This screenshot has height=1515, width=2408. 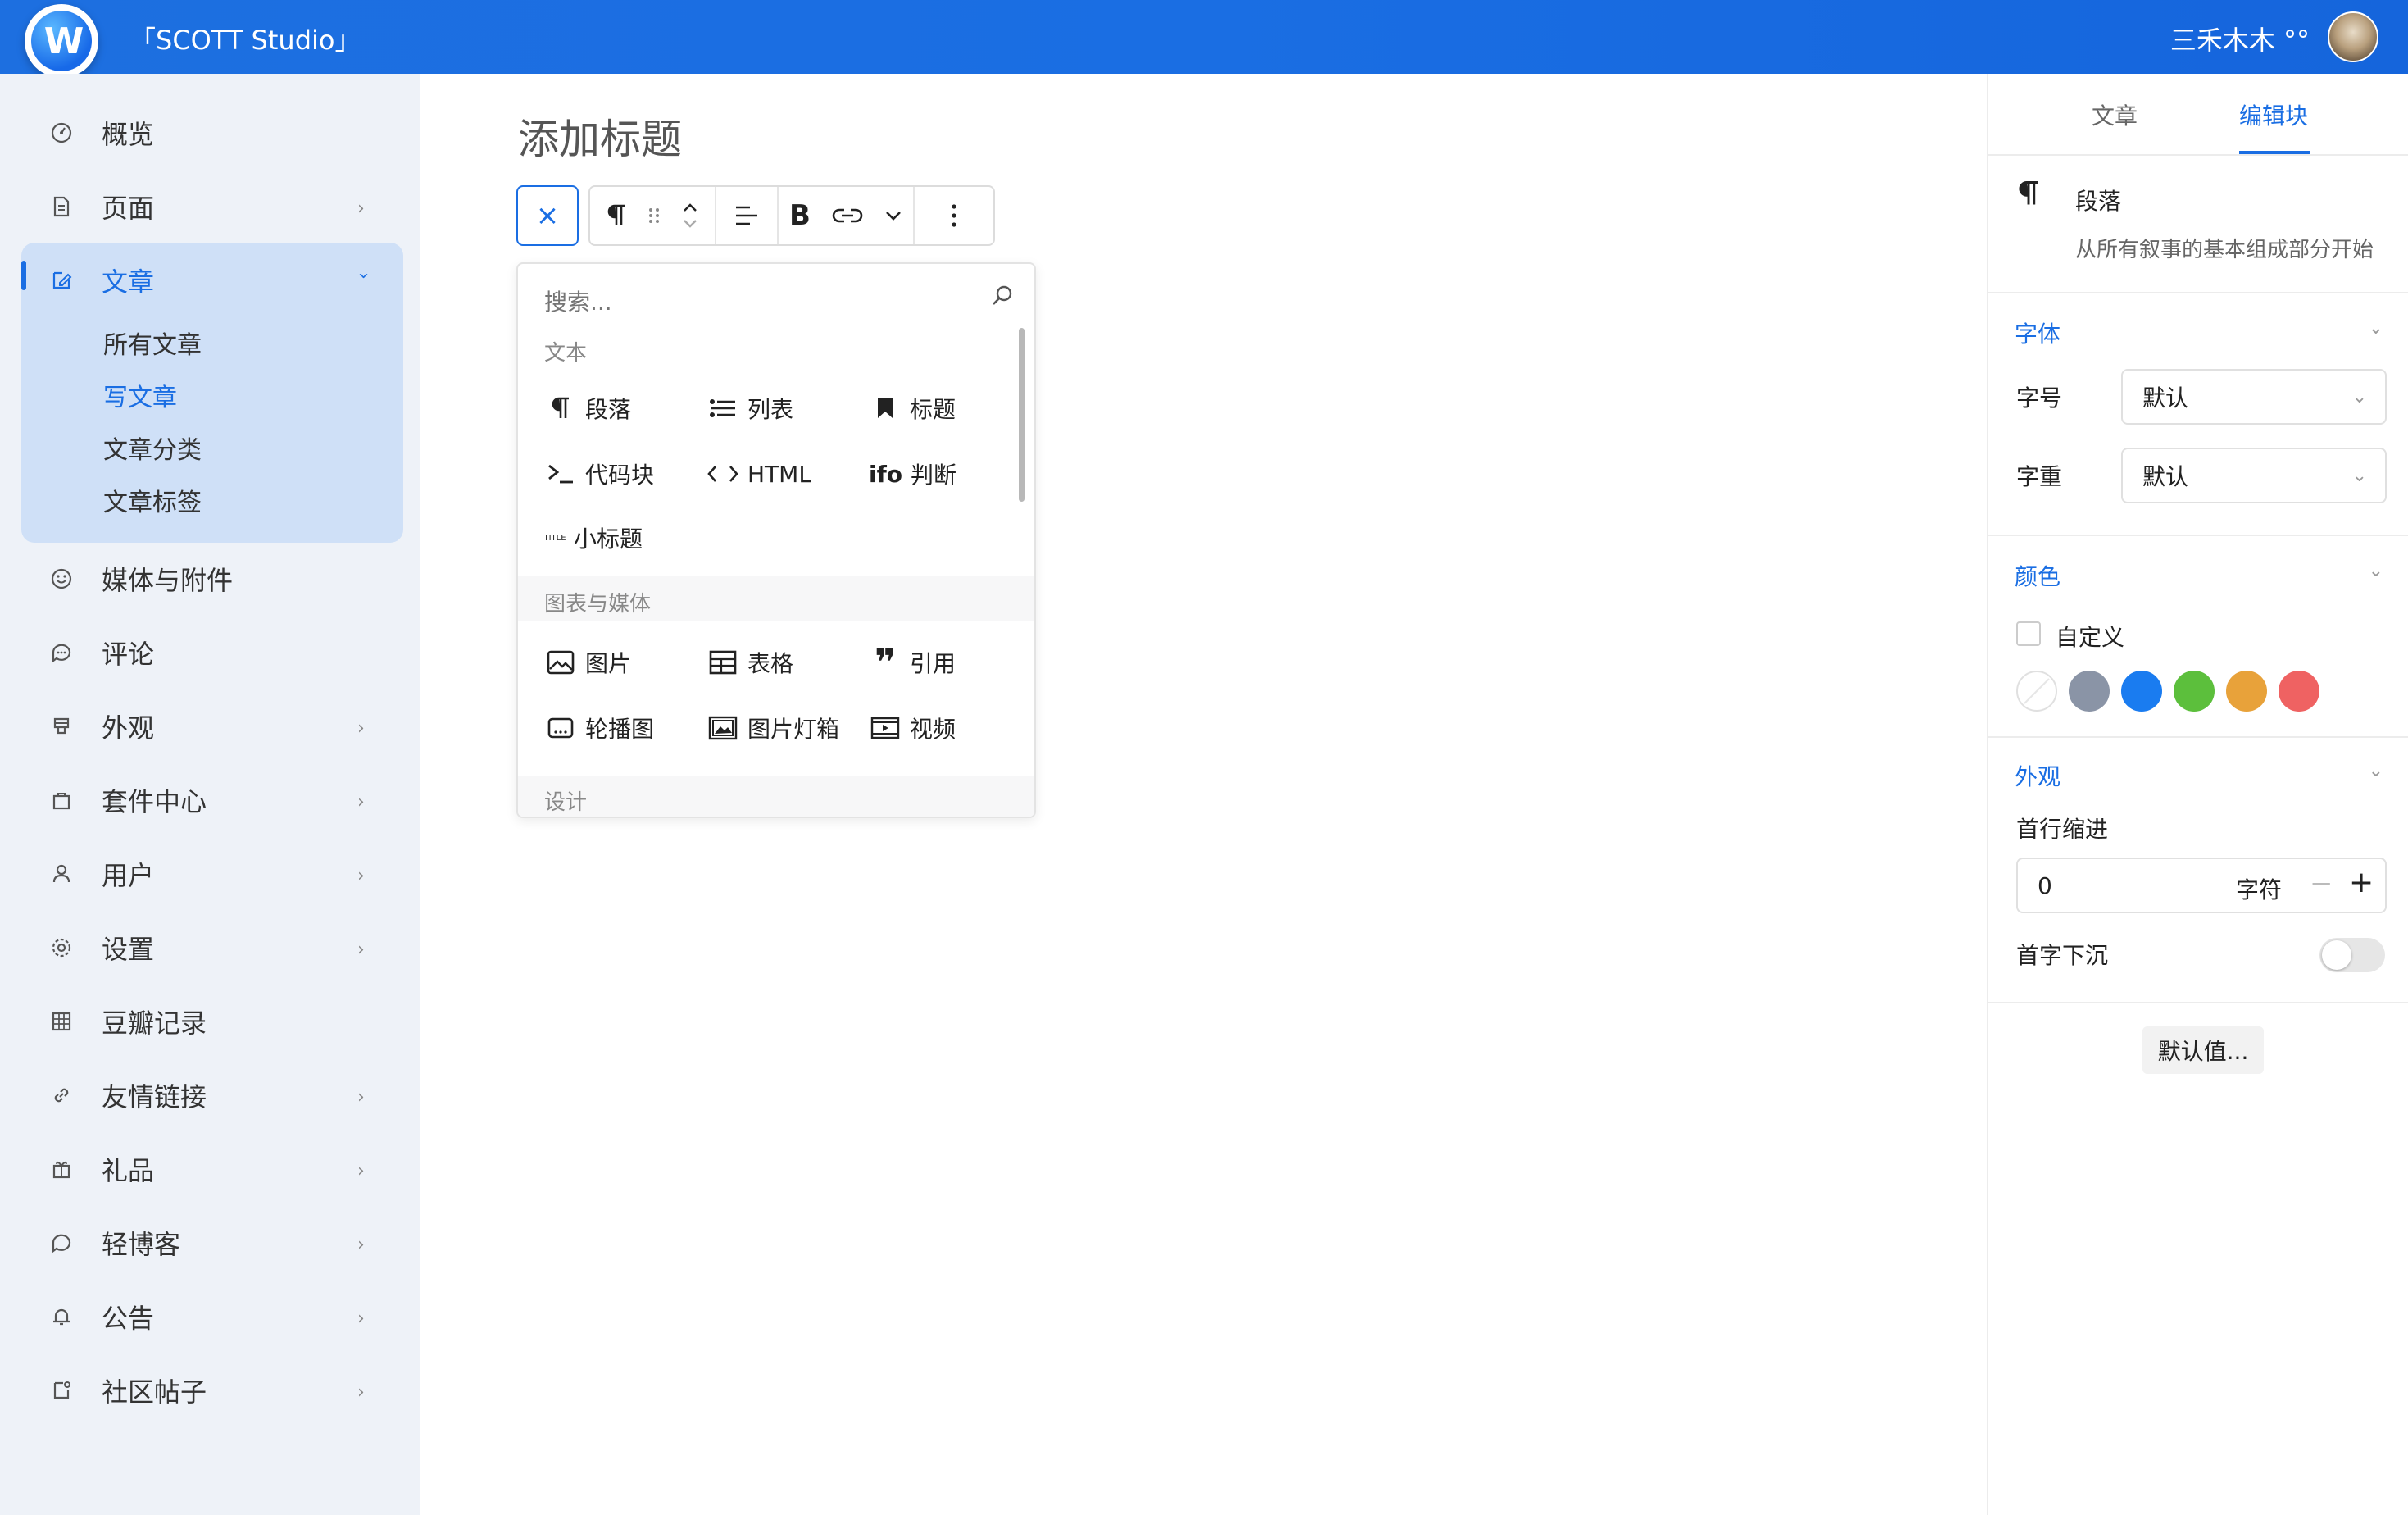 What do you see at coordinates (912, 408) in the screenshot?
I see `block-item-heading: 标题` at bounding box center [912, 408].